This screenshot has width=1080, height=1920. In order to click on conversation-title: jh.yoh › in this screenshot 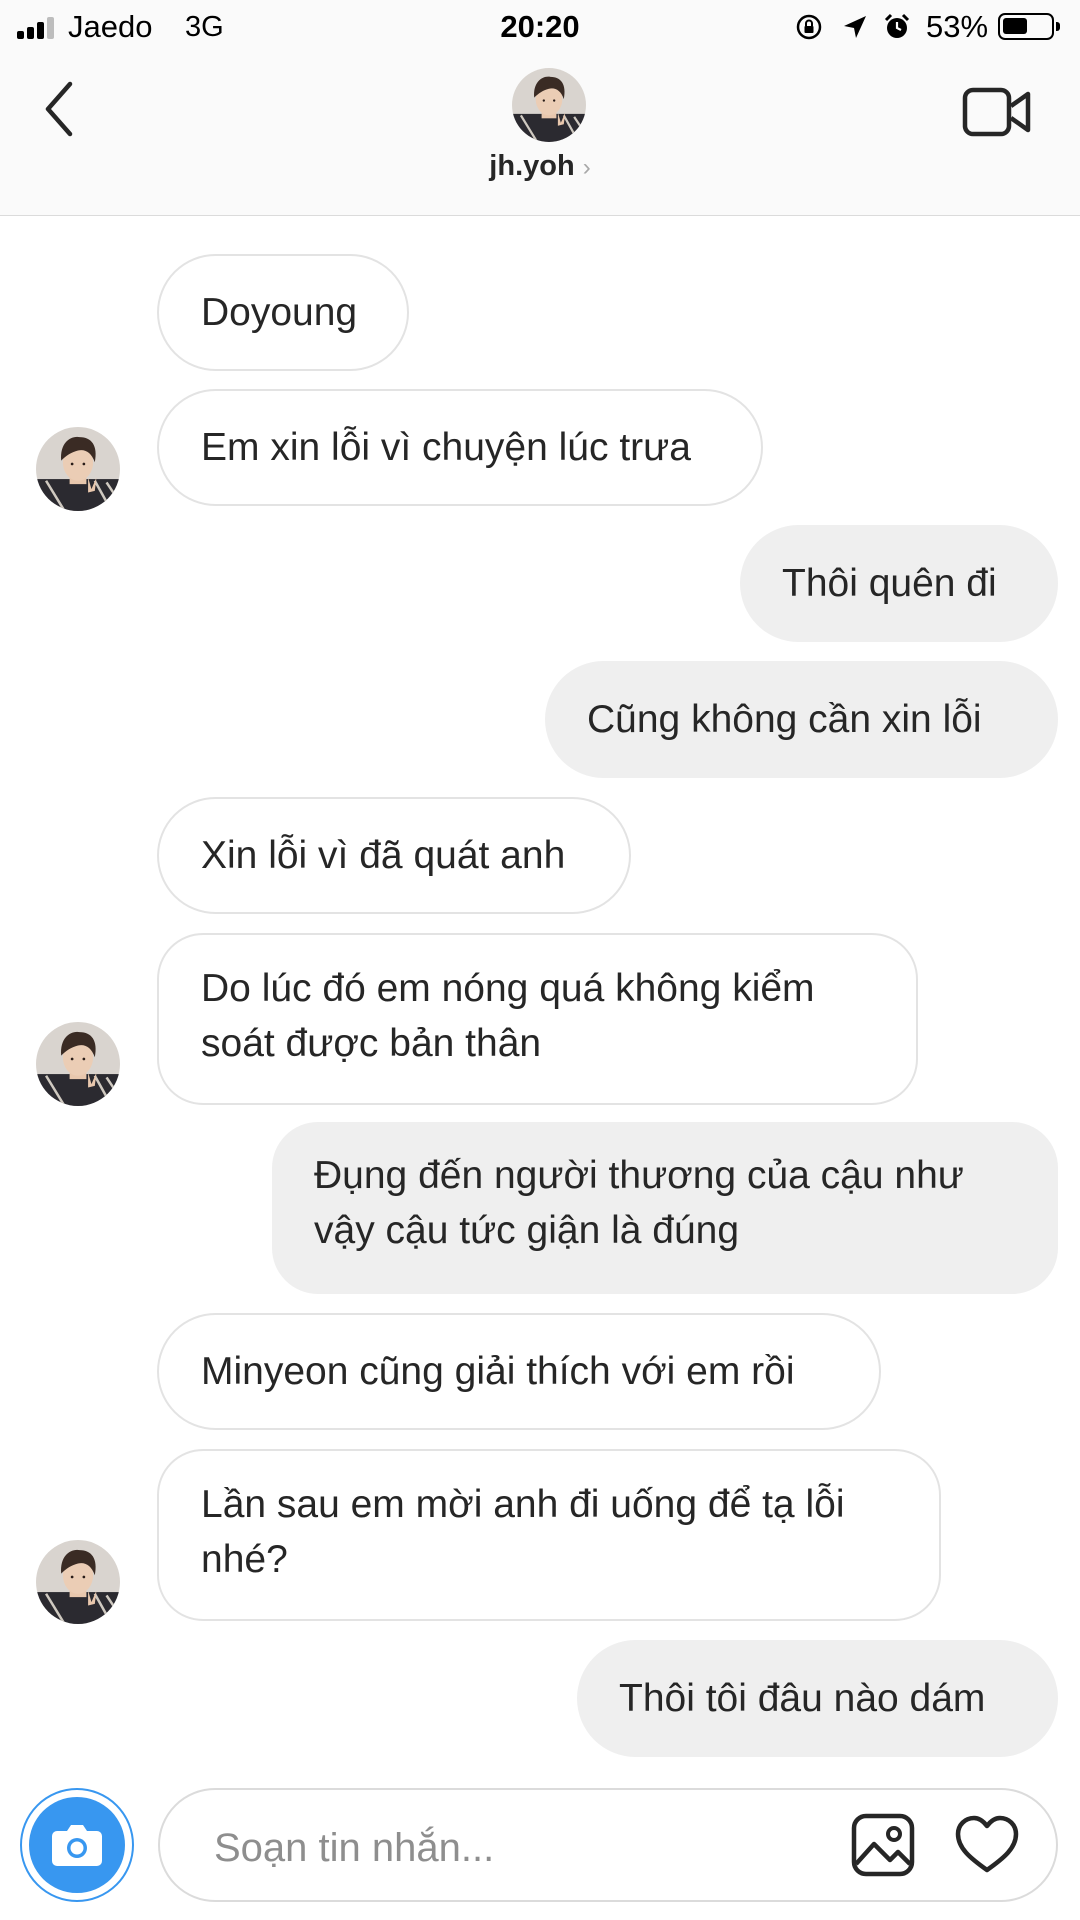, I will do `click(540, 166)`.